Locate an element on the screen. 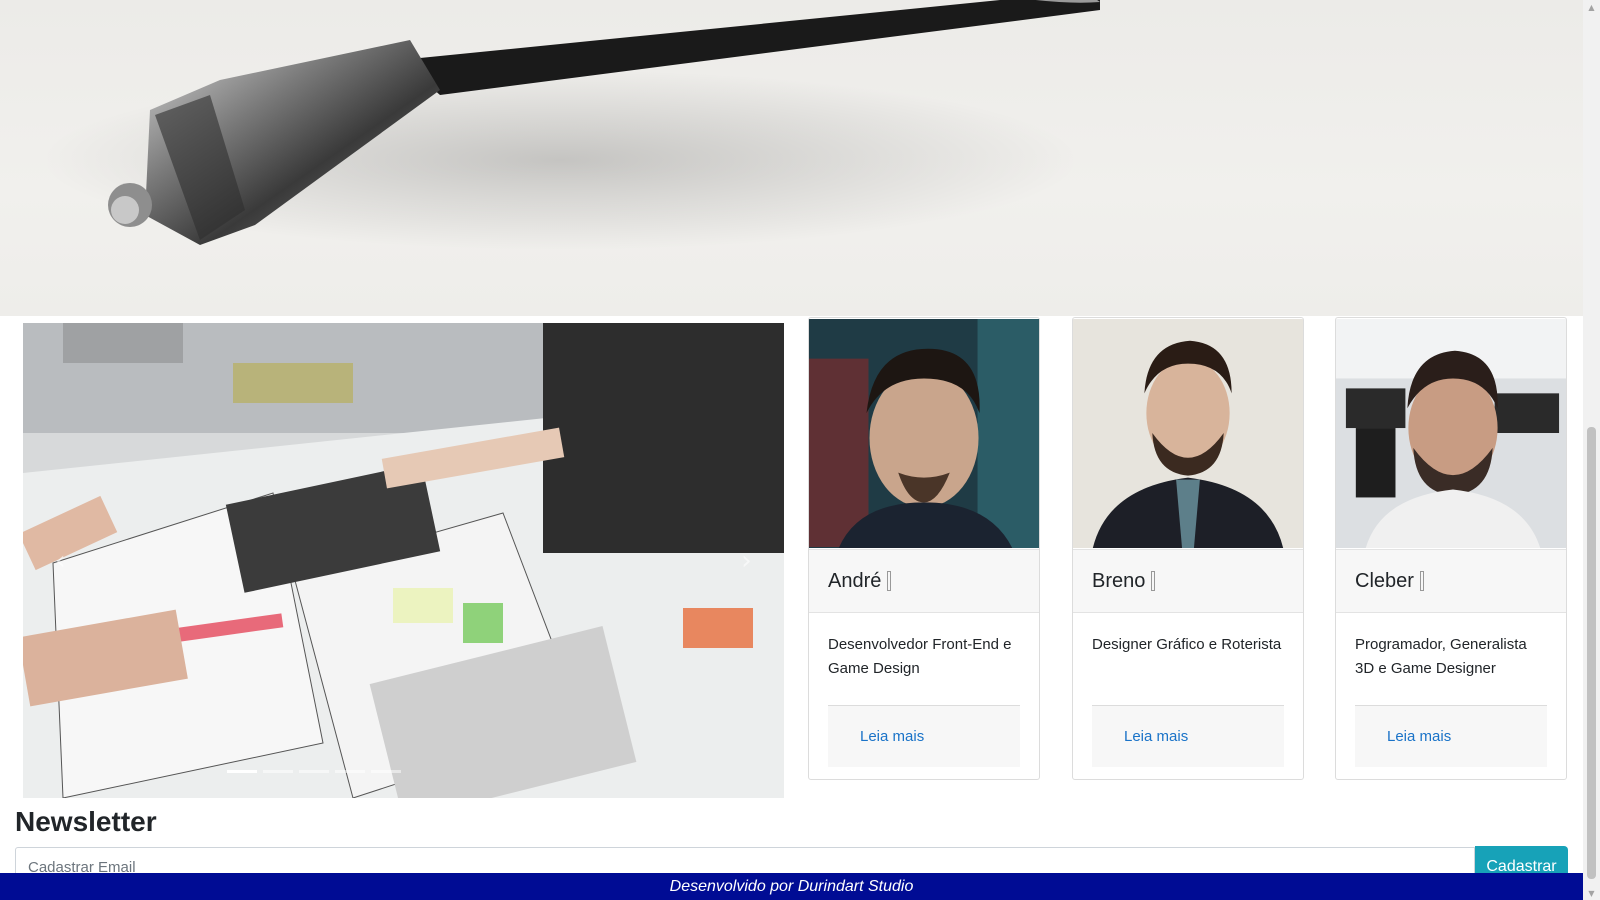  scroll-down-arrow-icon: ▼ is located at coordinates (1591, 893).